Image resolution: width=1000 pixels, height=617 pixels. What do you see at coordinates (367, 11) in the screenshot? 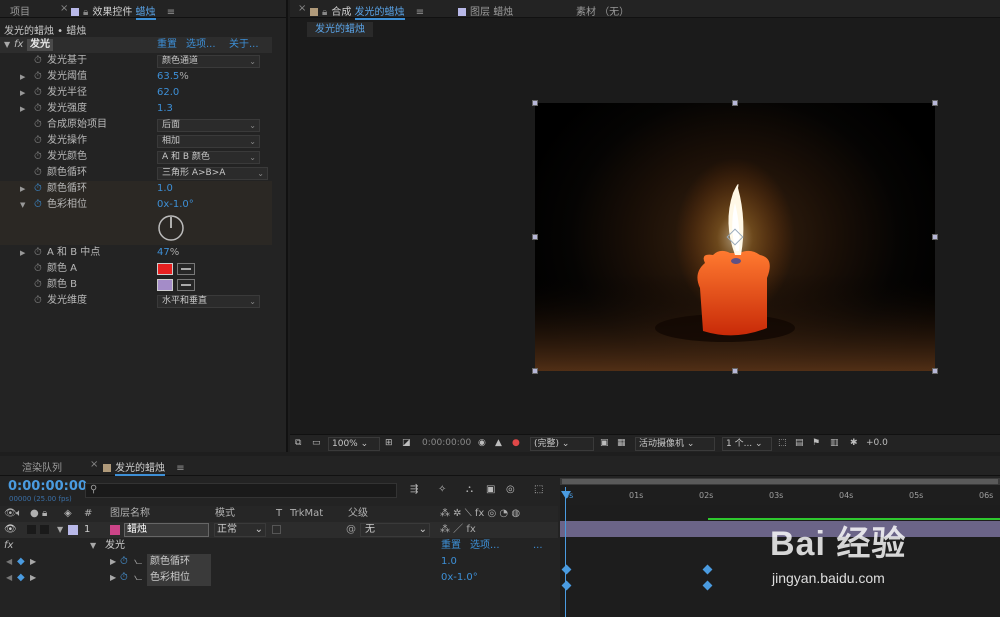
I see `tab-composition: 🔒︎ 合成 发光的蜡烛 ≡` at bounding box center [367, 11].